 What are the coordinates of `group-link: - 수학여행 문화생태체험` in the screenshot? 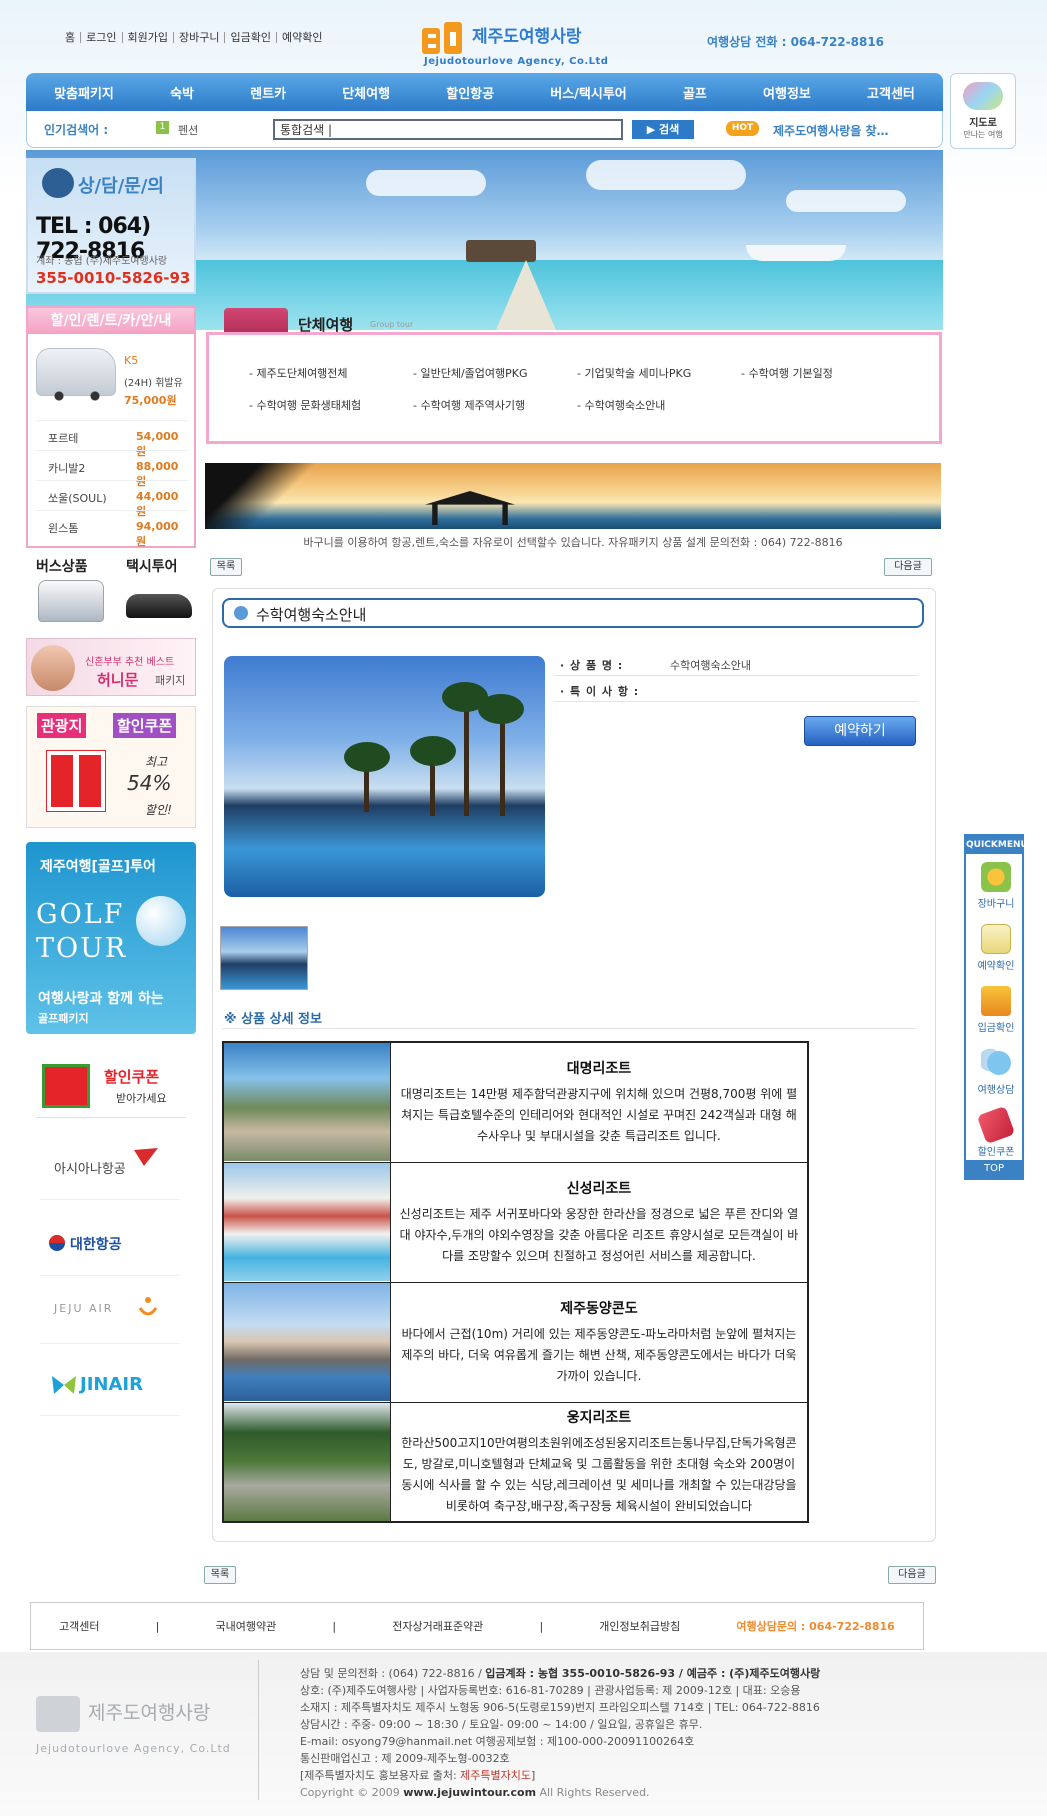 It's located at (305, 405).